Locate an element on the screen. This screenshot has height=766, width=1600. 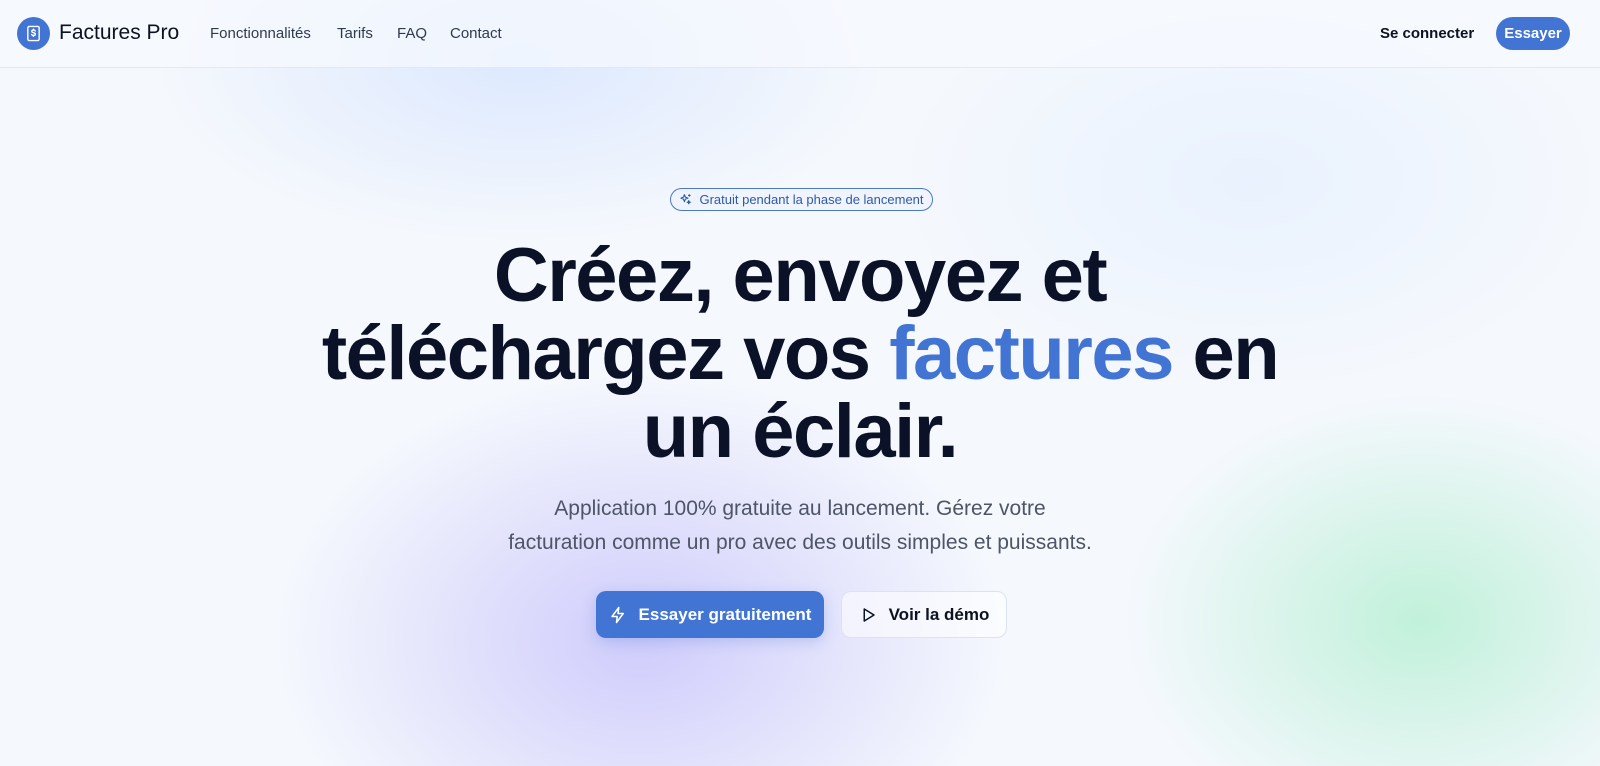
hero-title-text: téléchargez vos is located at coordinates (605, 353).